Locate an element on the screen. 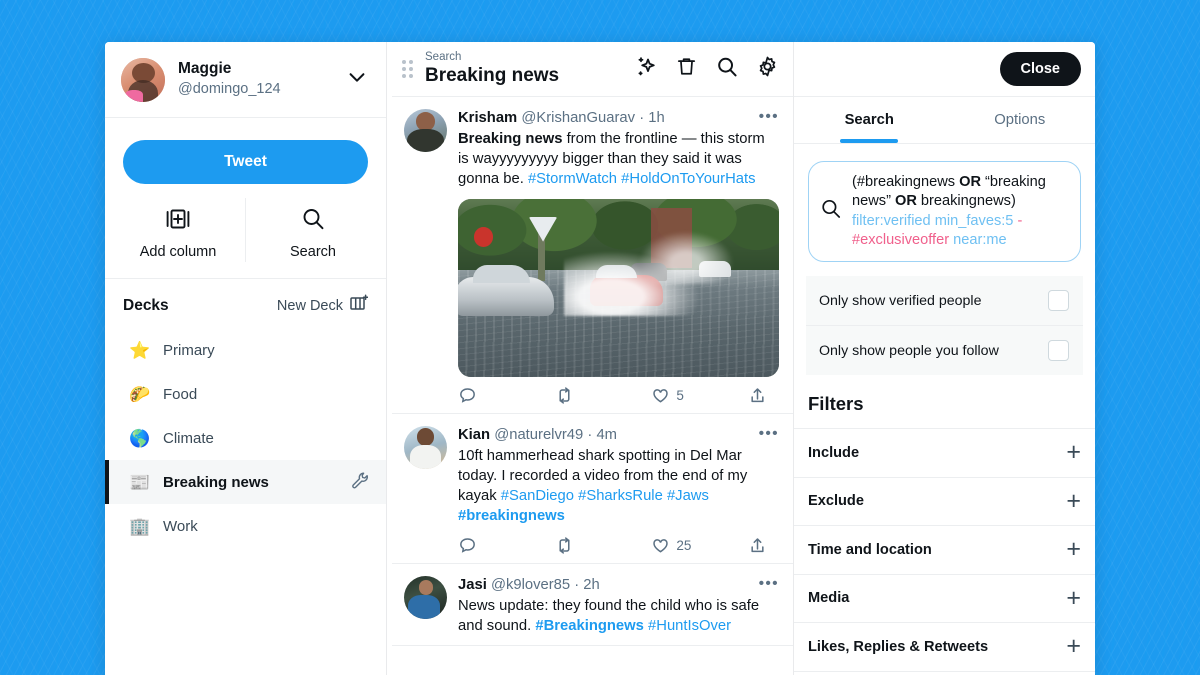  like-count: 5 is located at coordinates (680, 395).